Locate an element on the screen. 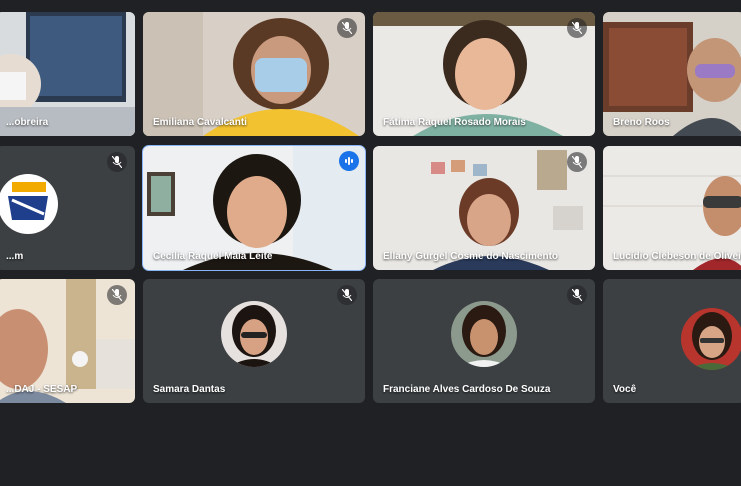  participant-name: Franciane Alves Cardoso De Souza is located at coordinates (467, 389).